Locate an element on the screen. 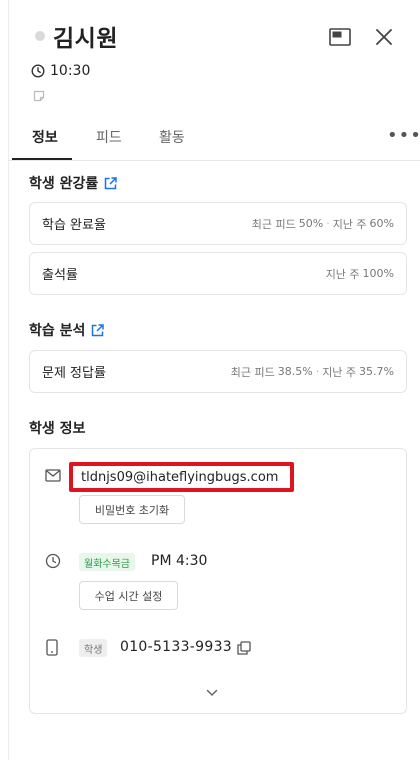 This screenshot has width=420, height=760. tab-bar: 정보 피드 활동 ••• is located at coordinates (214, 139).